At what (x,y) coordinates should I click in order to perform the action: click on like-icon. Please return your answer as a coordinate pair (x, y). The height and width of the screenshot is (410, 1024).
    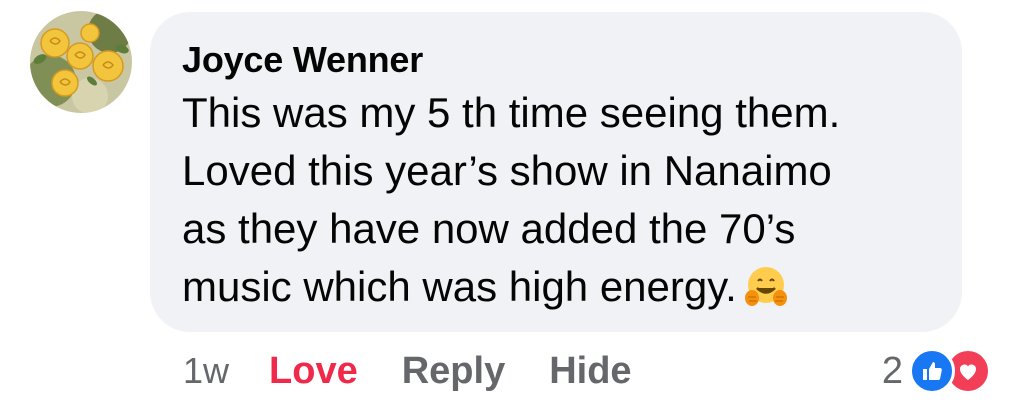
    Looking at the image, I should click on (932, 371).